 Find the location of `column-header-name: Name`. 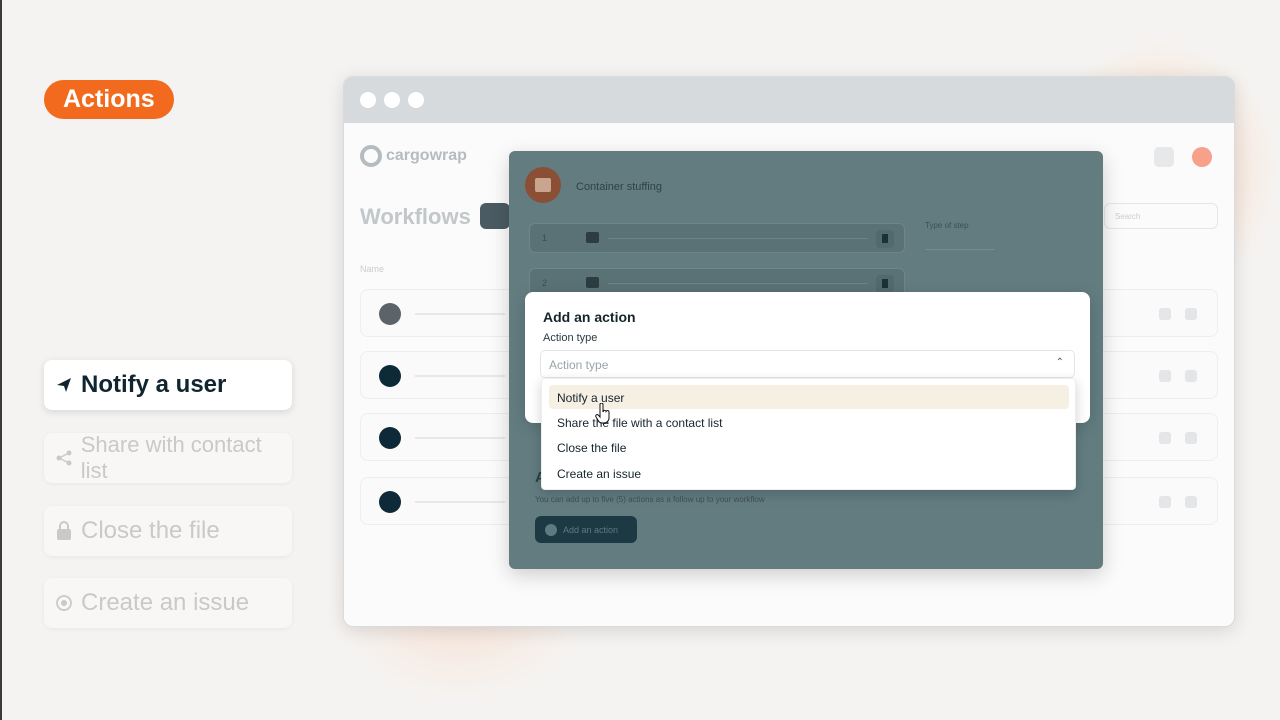

column-header-name: Name is located at coordinates (372, 269).